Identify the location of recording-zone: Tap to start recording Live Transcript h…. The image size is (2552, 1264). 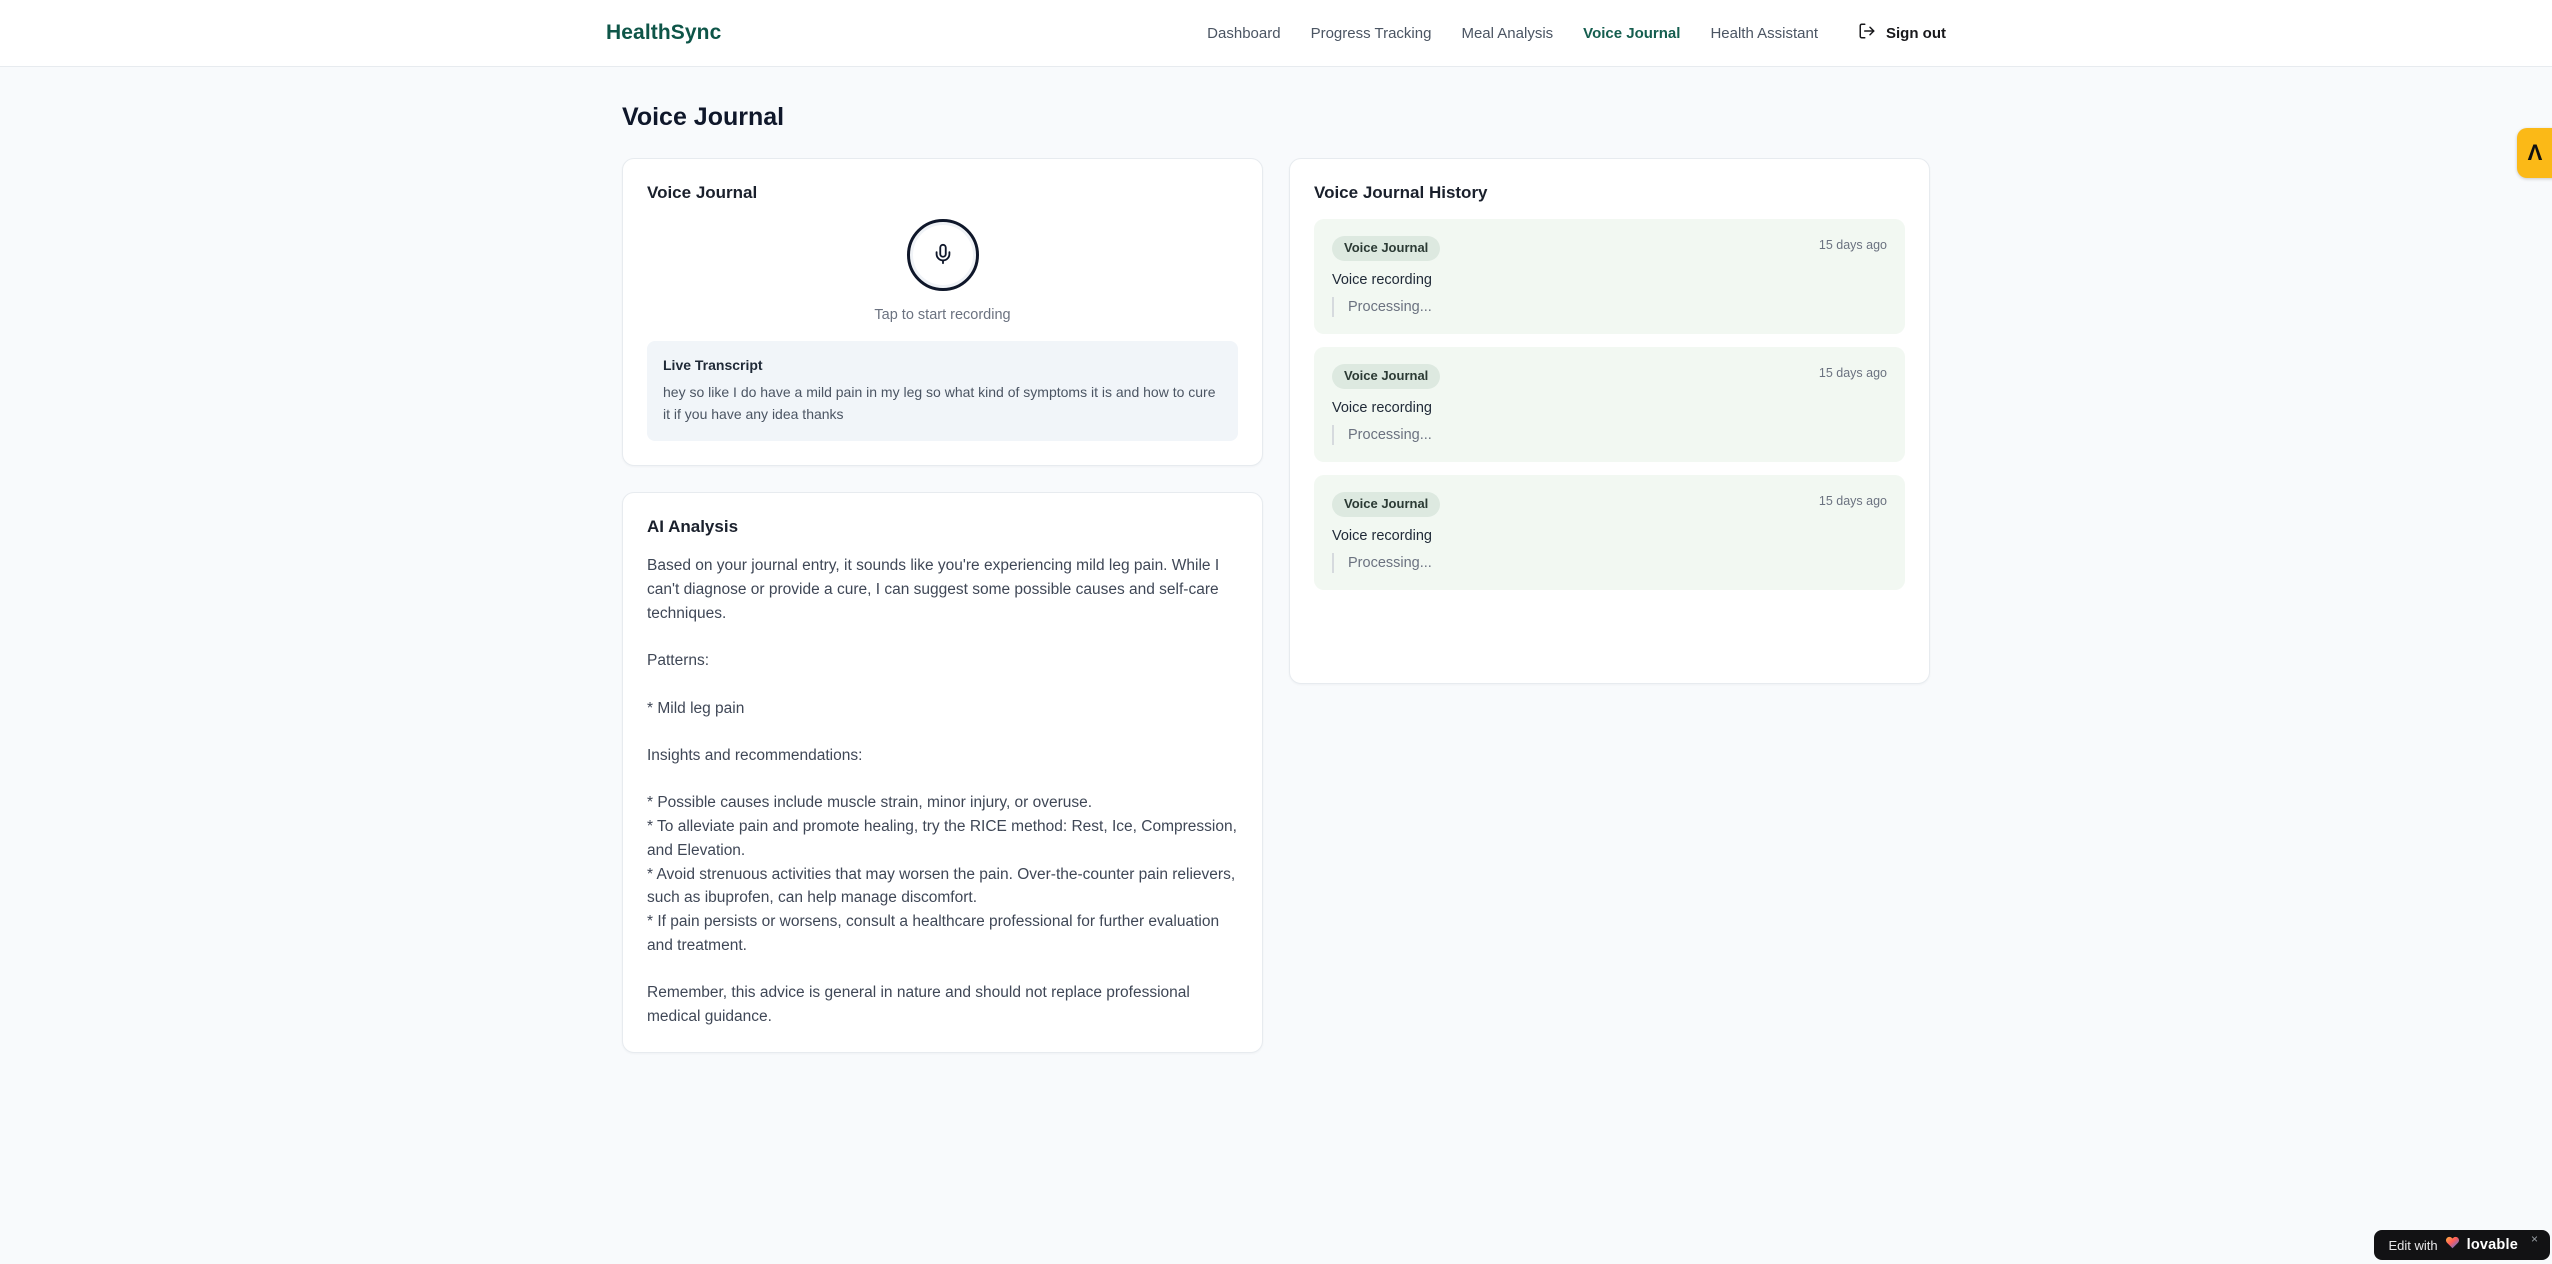
(942, 330).